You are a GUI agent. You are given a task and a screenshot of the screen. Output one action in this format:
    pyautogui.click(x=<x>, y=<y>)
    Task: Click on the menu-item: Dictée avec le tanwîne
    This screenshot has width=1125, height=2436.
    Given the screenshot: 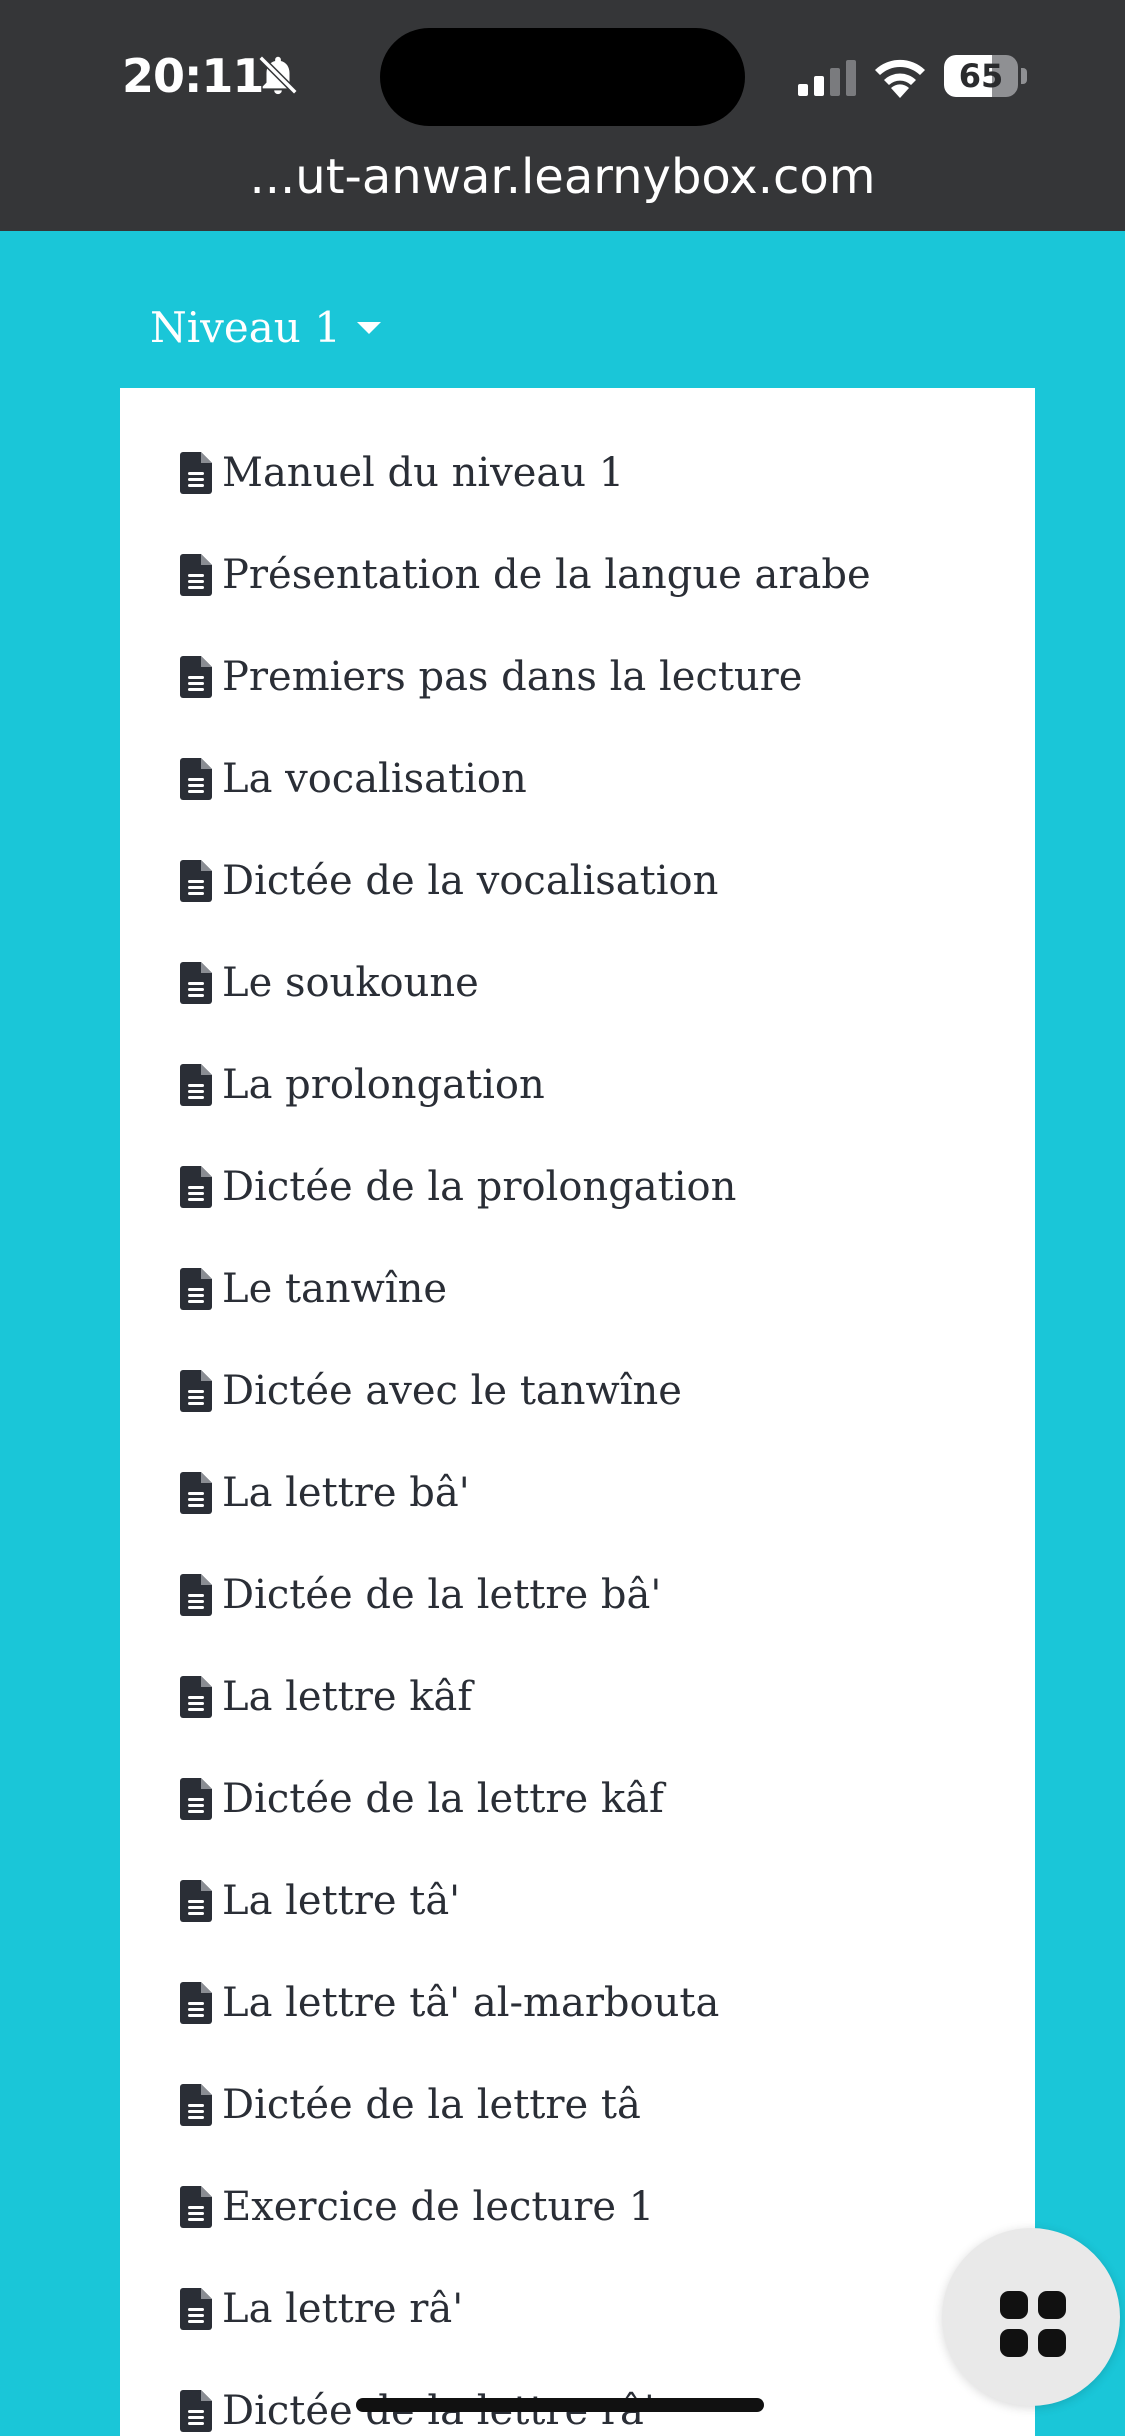 What is the action you would take?
    pyautogui.click(x=577, y=1391)
    